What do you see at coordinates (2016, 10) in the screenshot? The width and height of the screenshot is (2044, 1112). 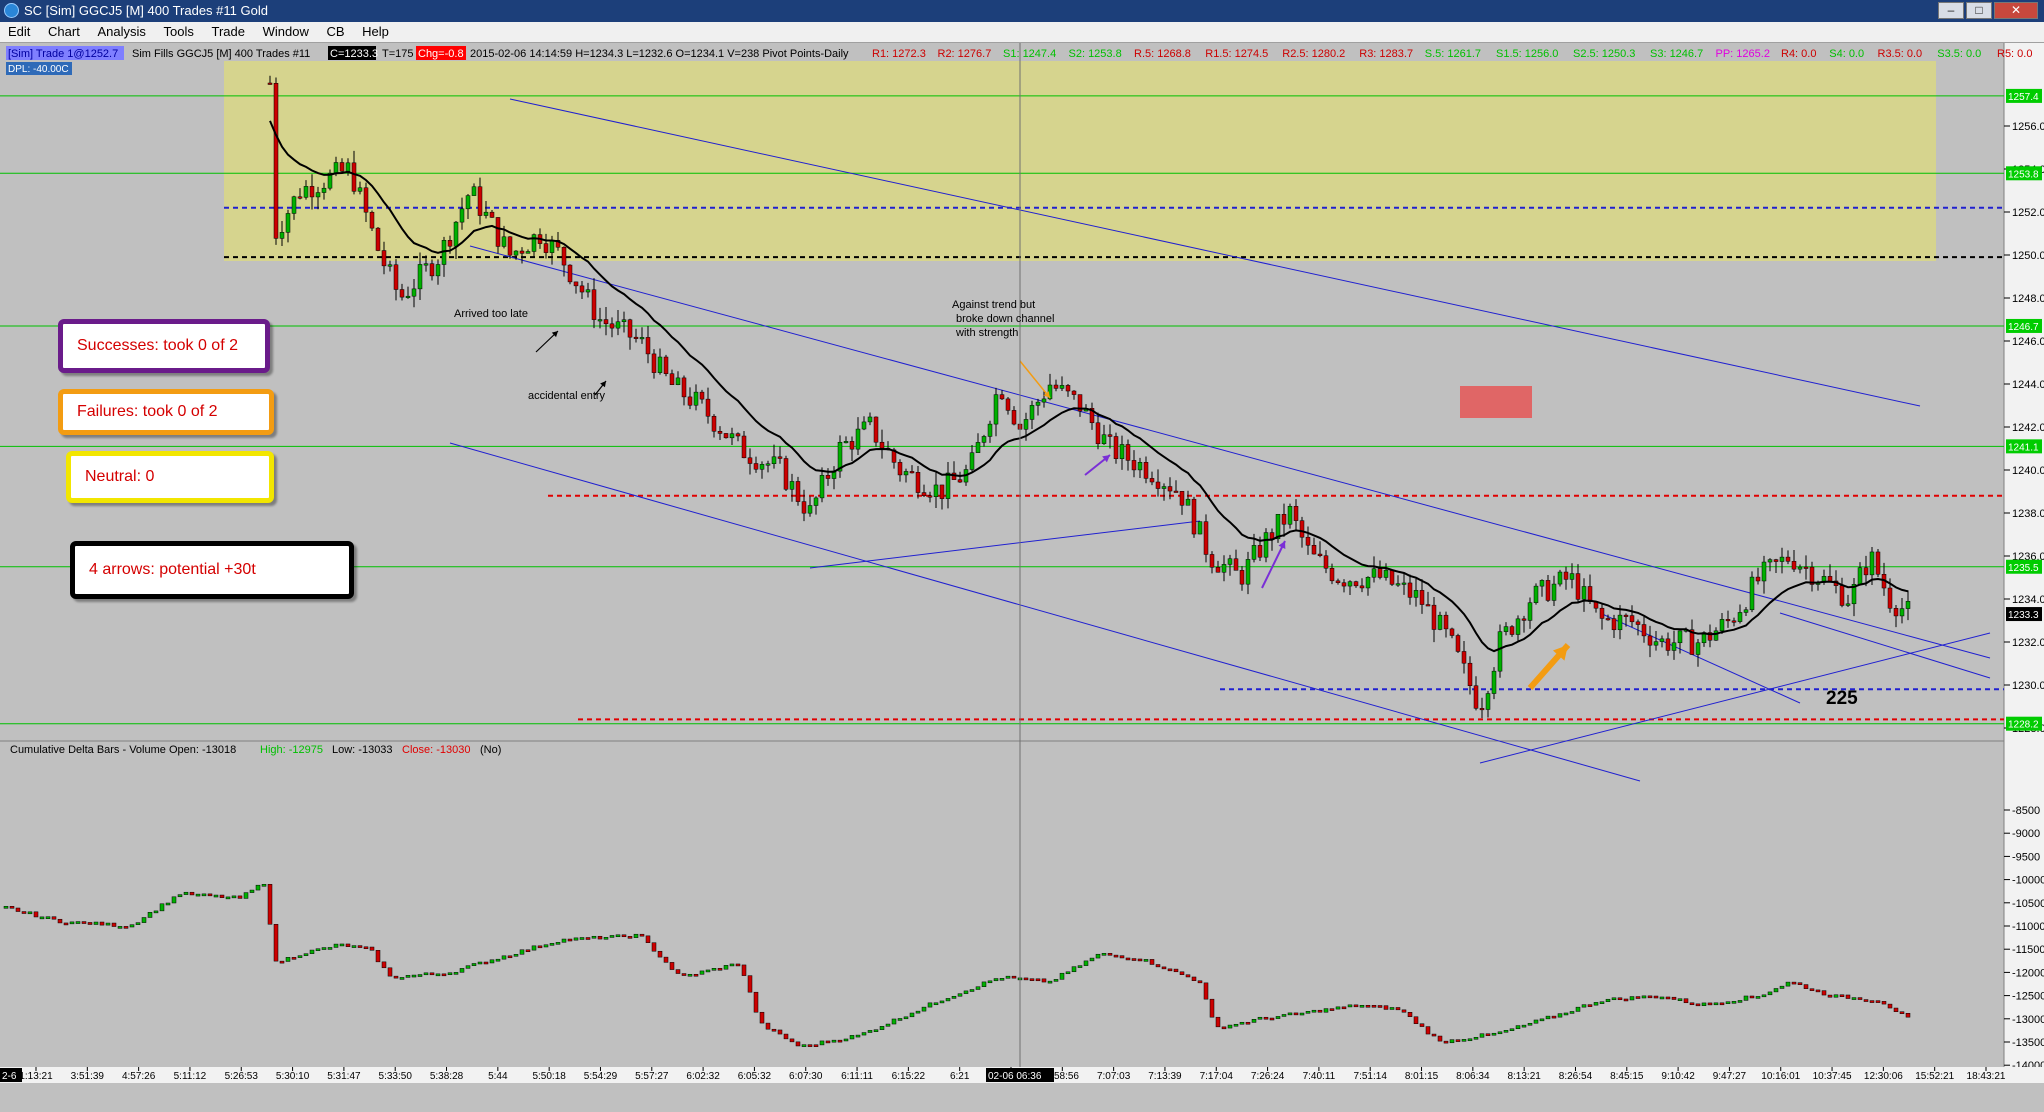 I see `close-button: ✕` at bounding box center [2016, 10].